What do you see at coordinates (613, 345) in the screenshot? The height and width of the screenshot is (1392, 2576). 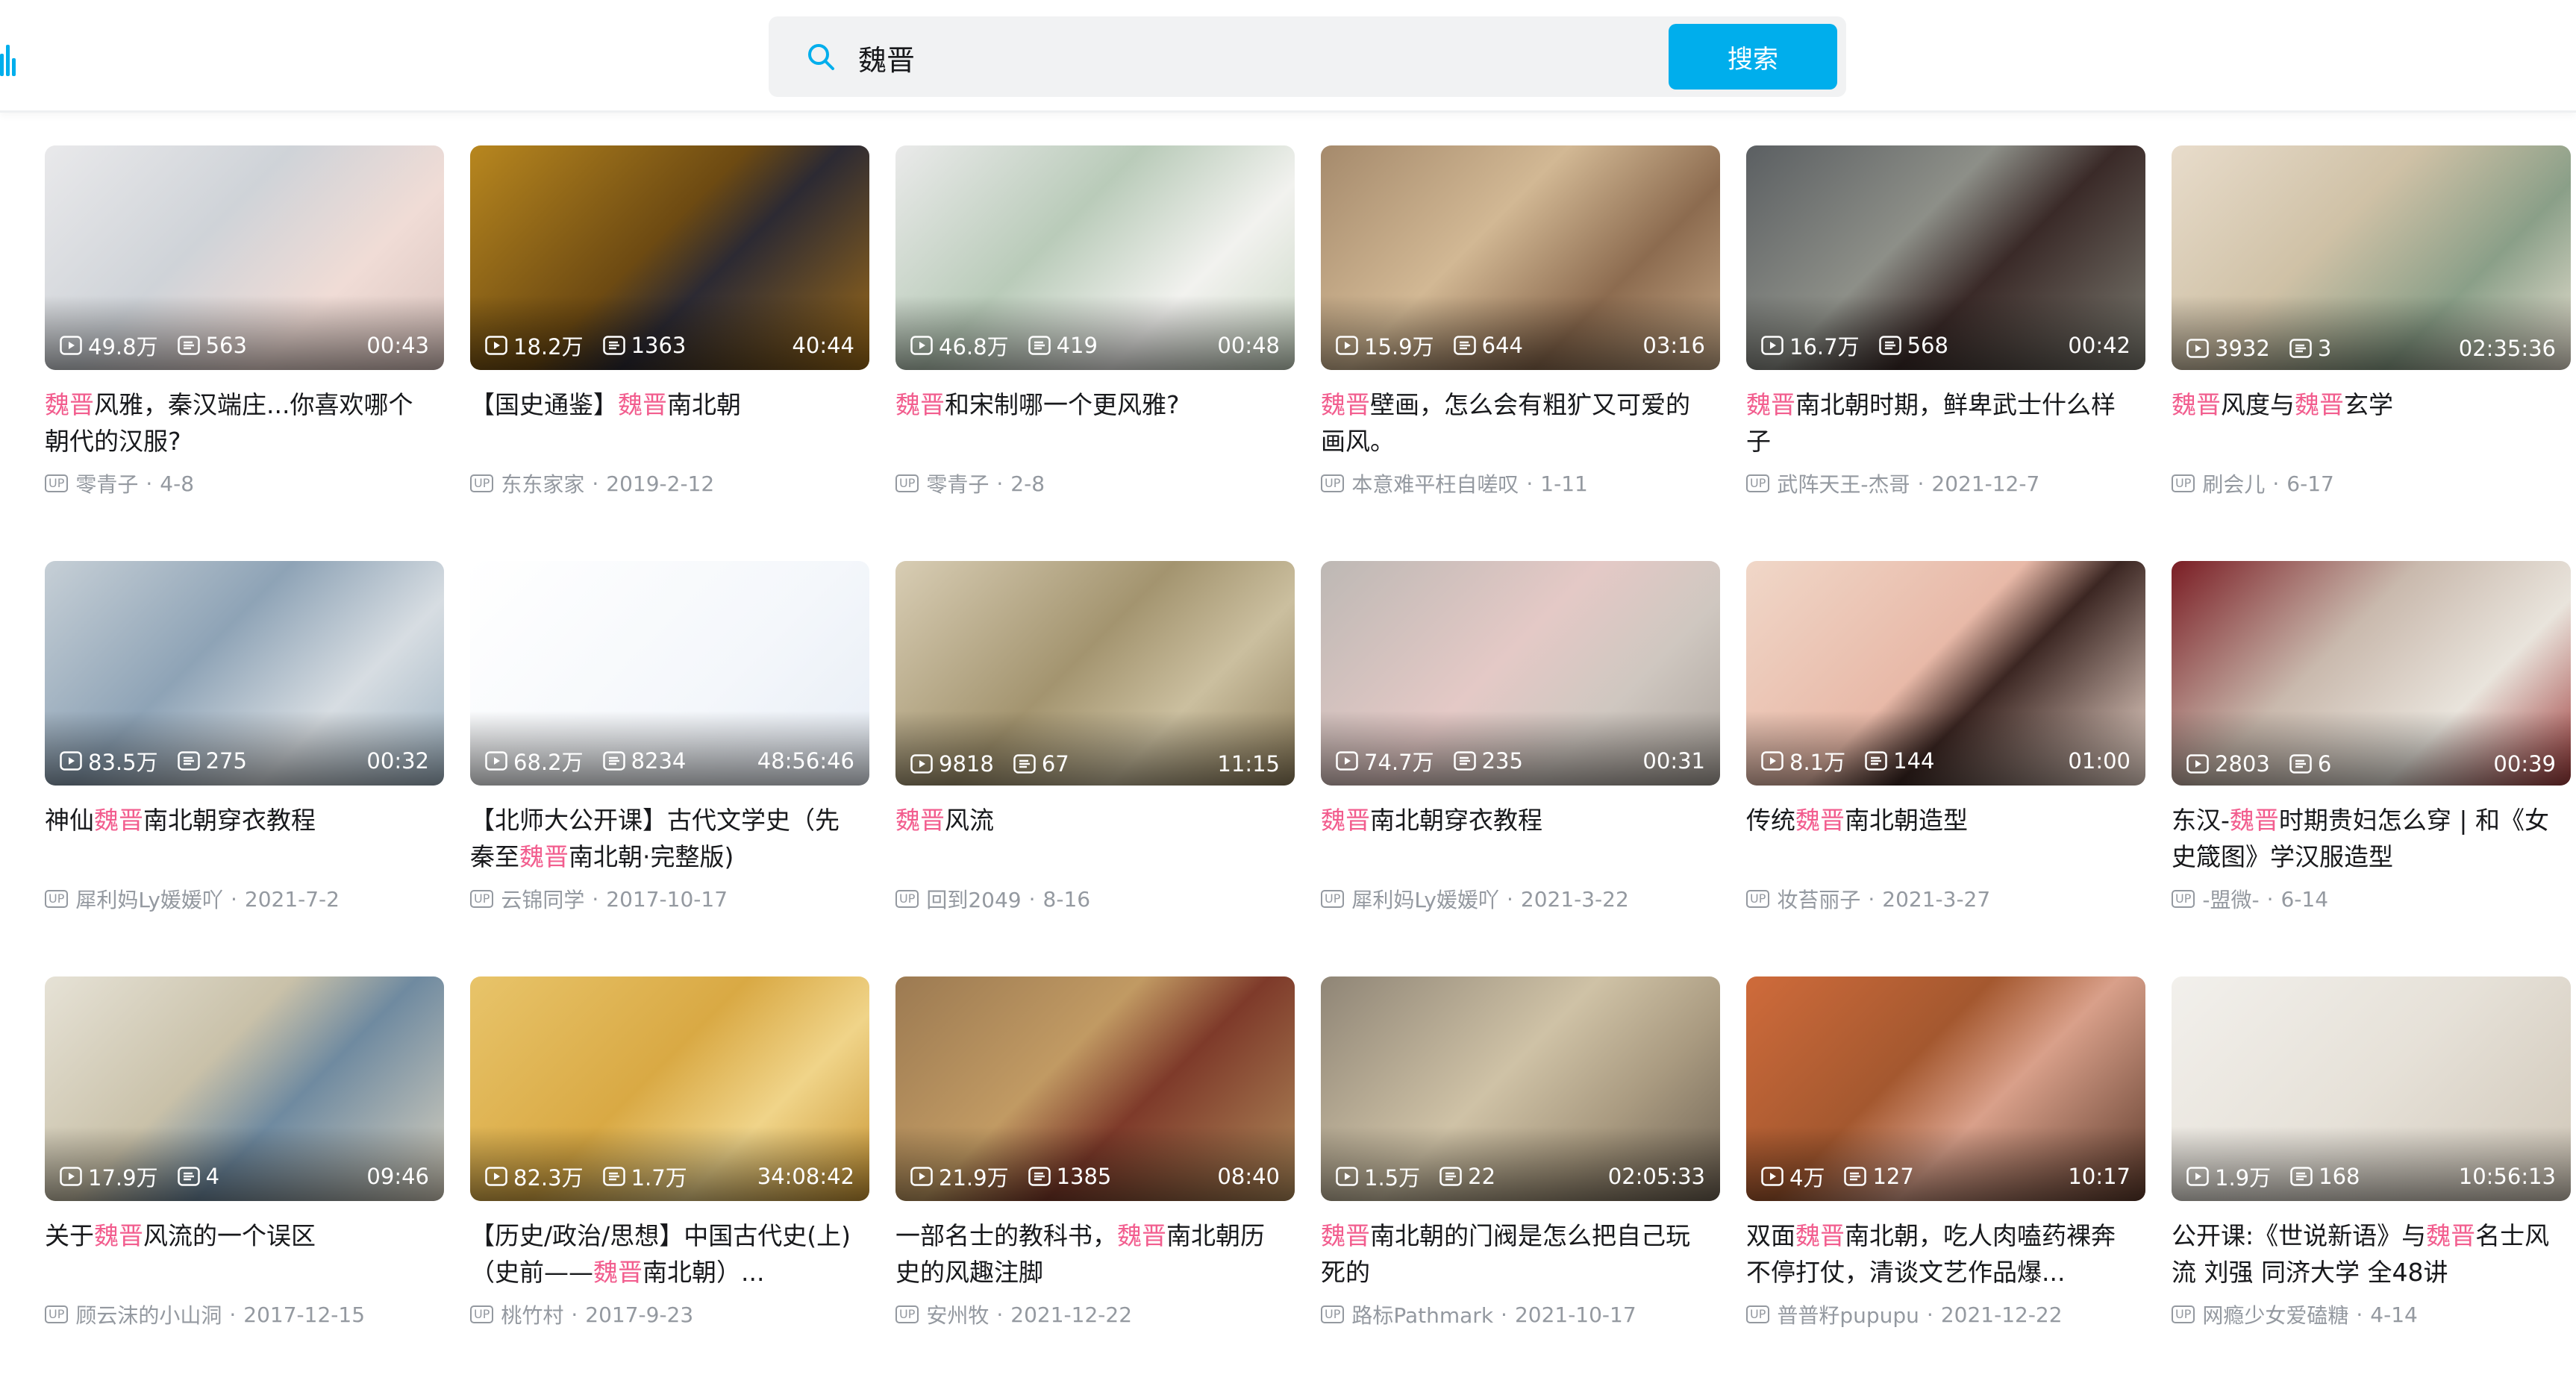 I see `danmaku-icon` at bounding box center [613, 345].